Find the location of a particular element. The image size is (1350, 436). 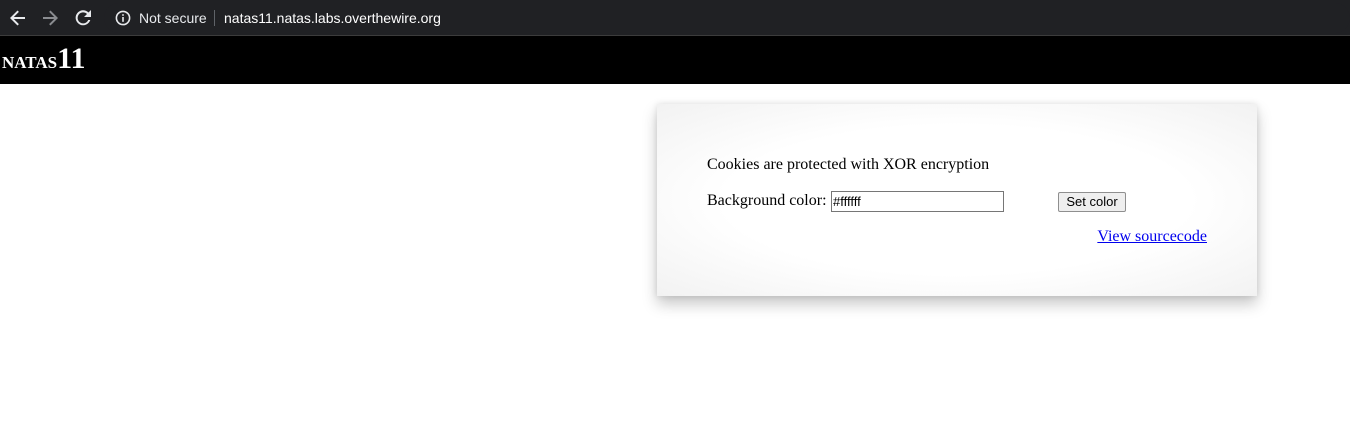

set-color-button: Set color is located at coordinates (1092, 202).